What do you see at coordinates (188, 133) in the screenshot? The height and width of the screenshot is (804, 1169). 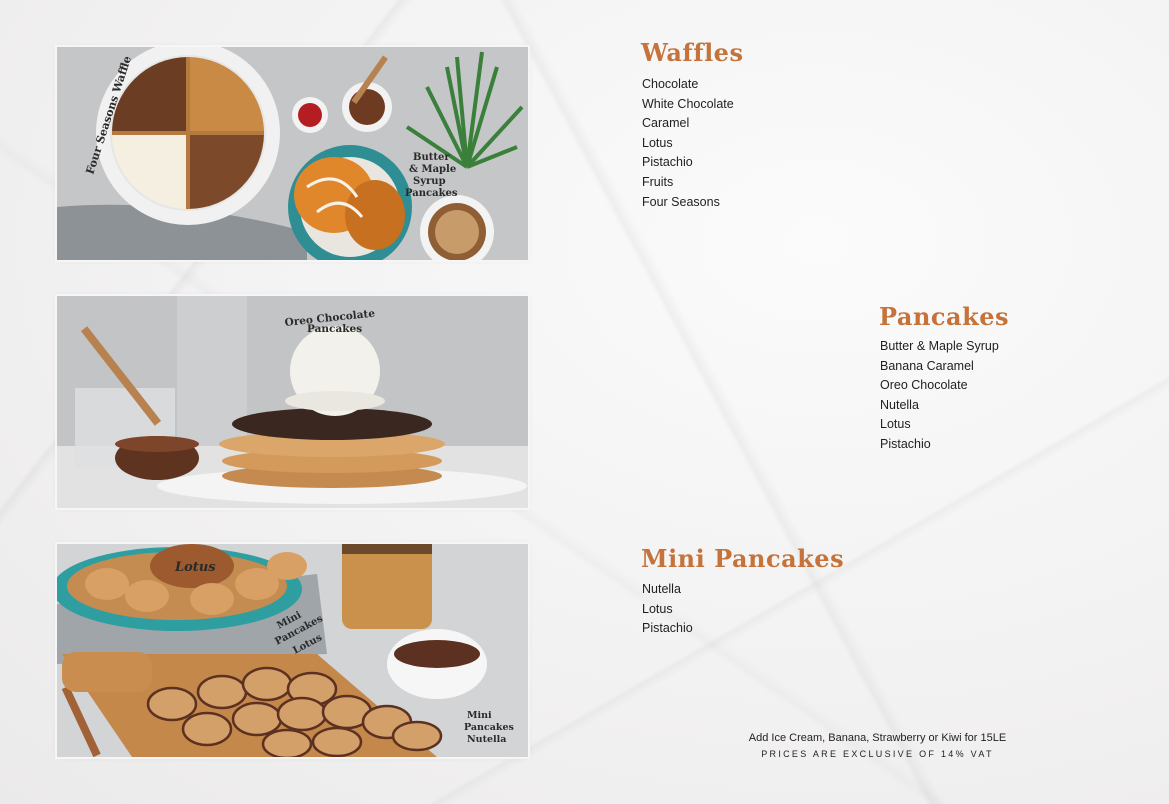 I see `four-seasons-waffle-graphic` at bounding box center [188, 133].